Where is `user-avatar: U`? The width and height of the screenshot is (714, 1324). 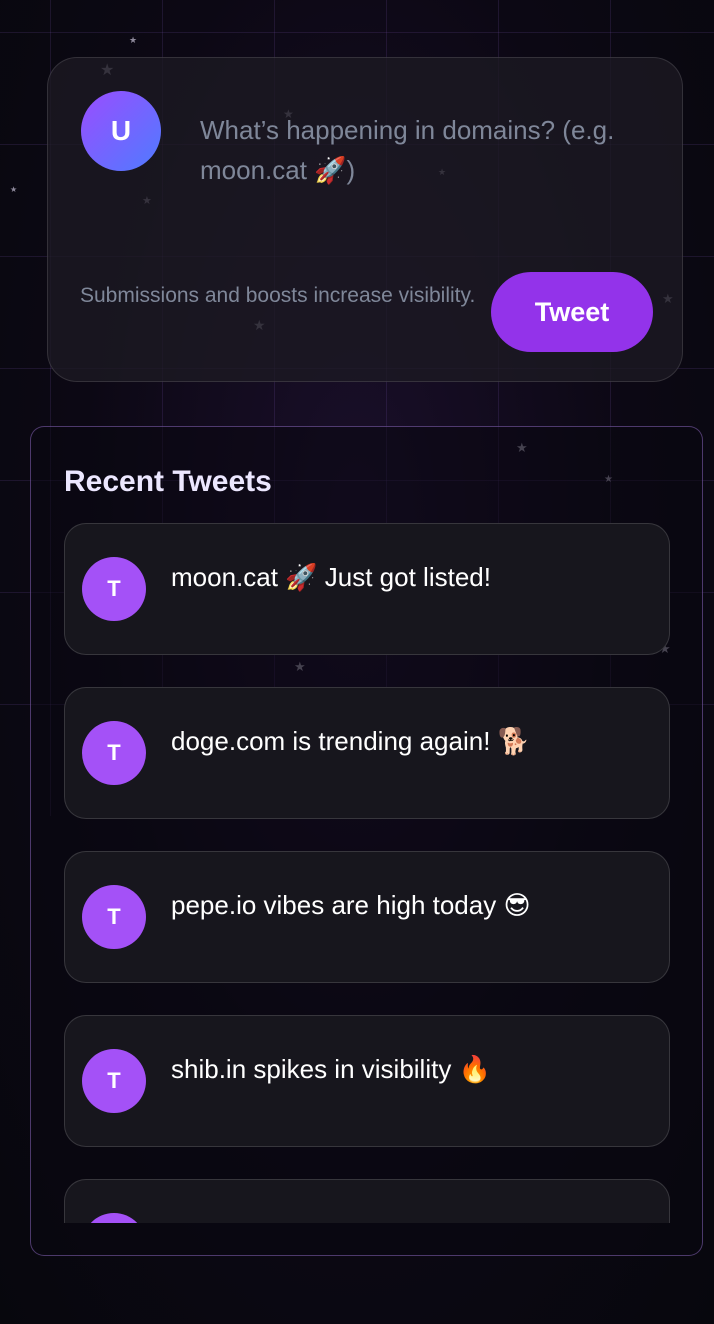 user-avatar: U is located at coordinates (121, 131).